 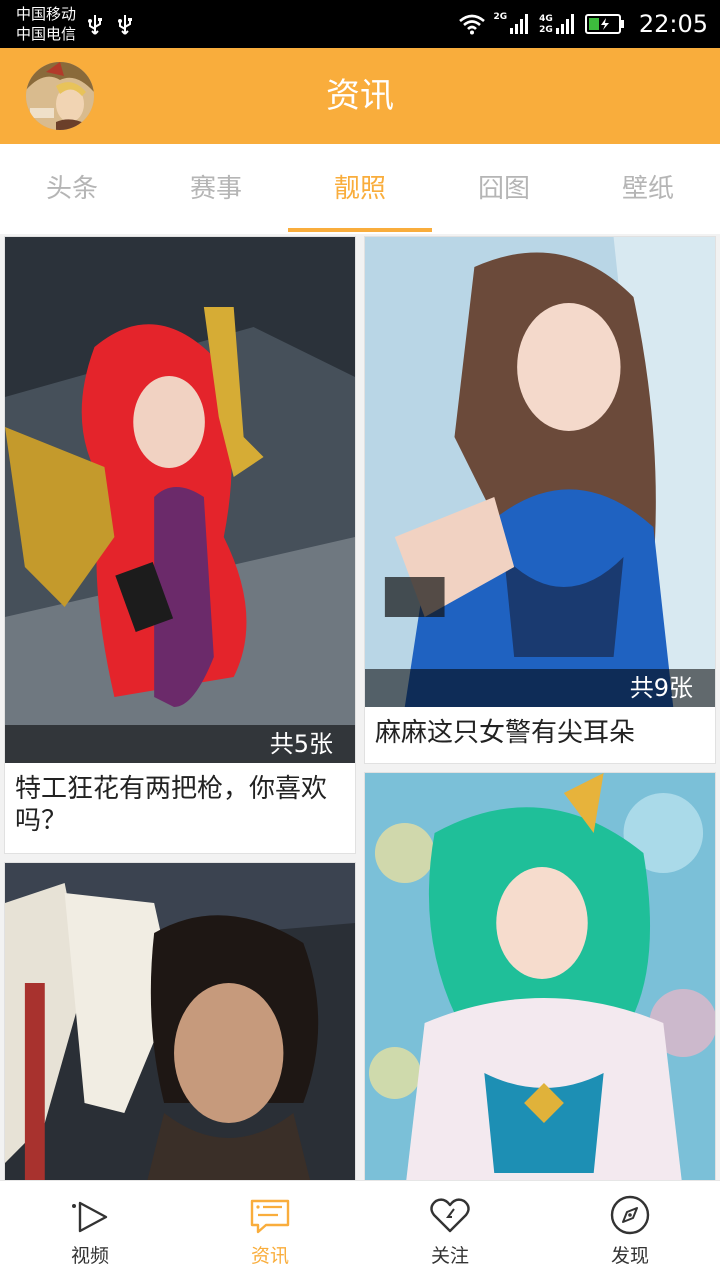 I want to click on page-title: 资讯, so click(x=360, y=96).